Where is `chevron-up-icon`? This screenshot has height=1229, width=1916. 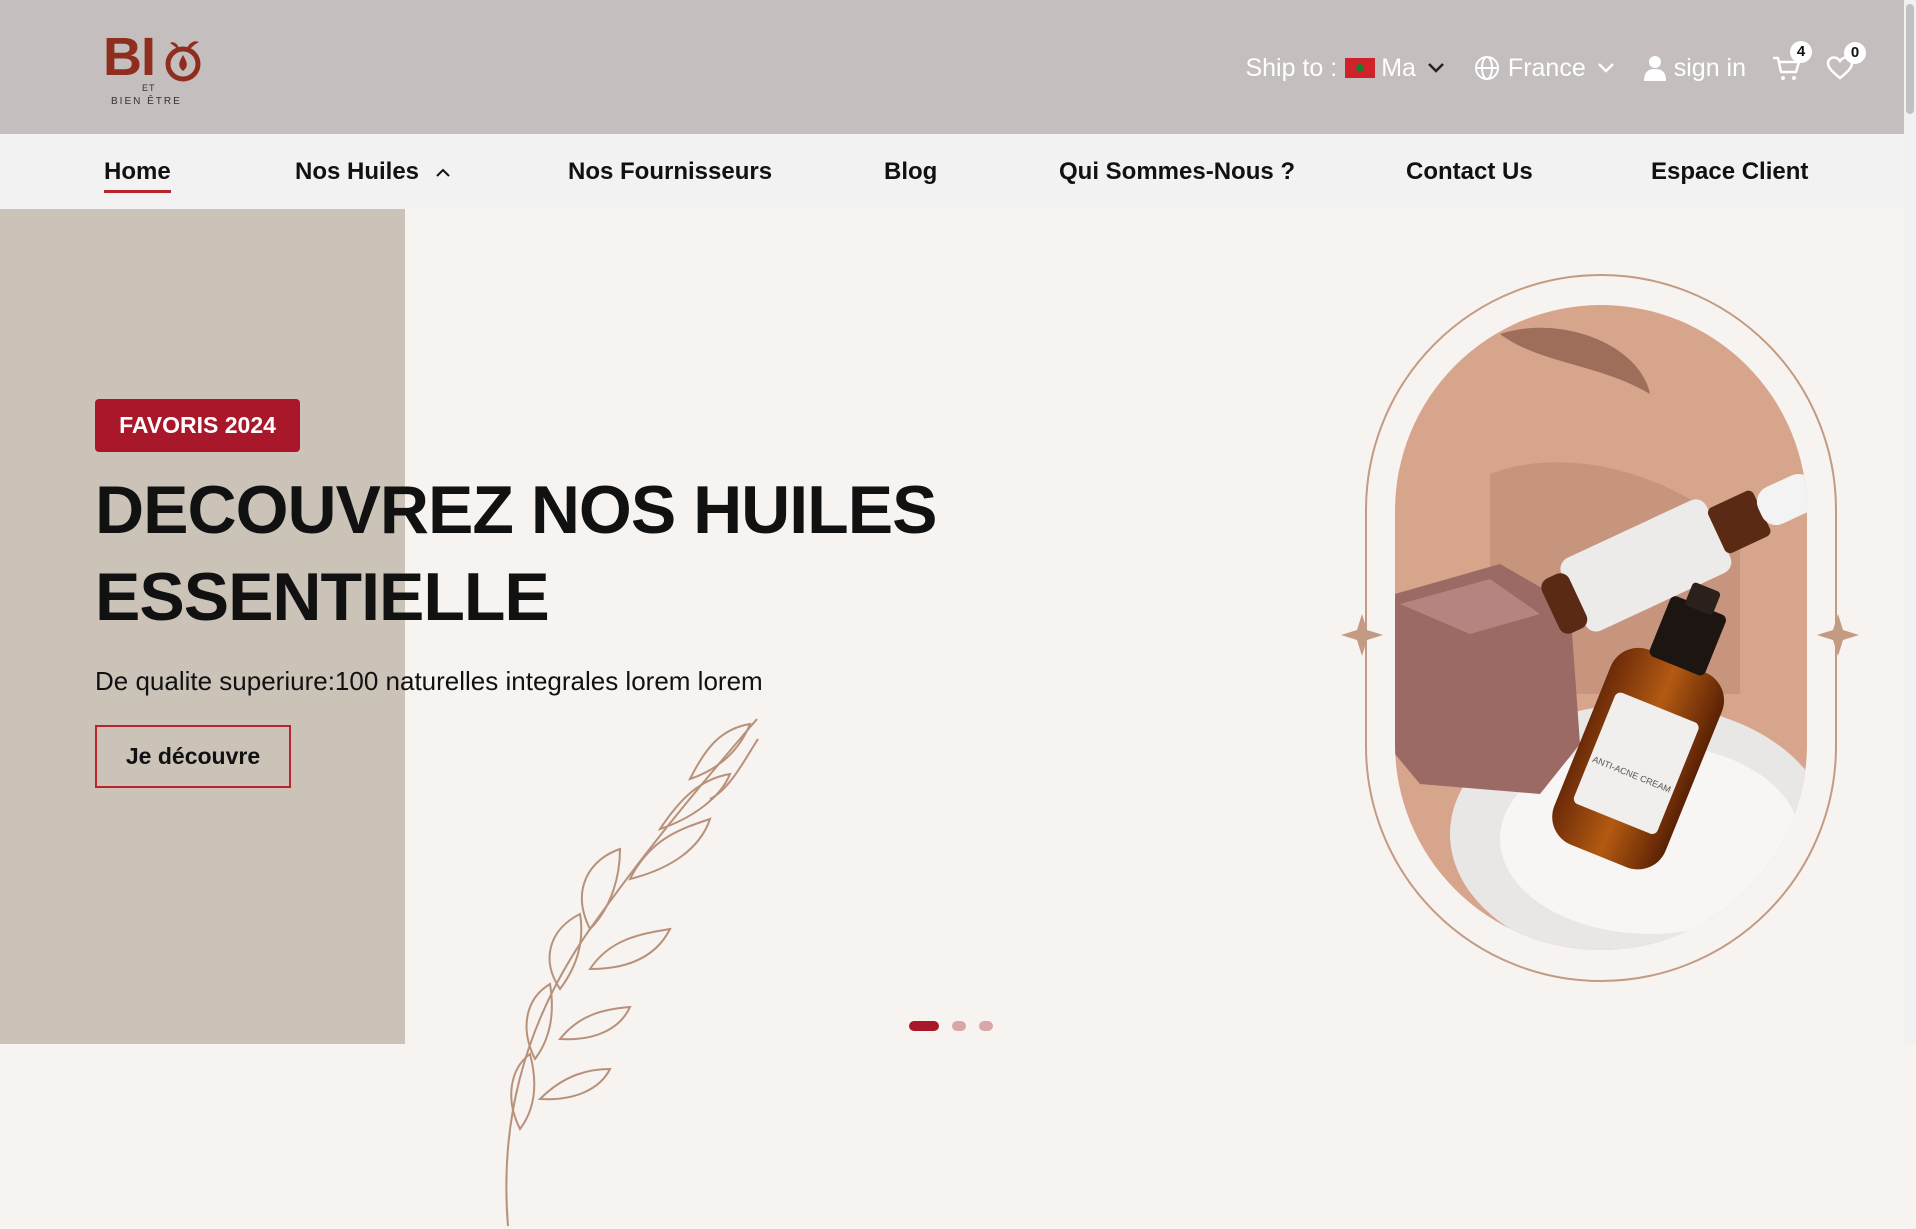
chevron-up-icon is located at coordinates (442, 172).